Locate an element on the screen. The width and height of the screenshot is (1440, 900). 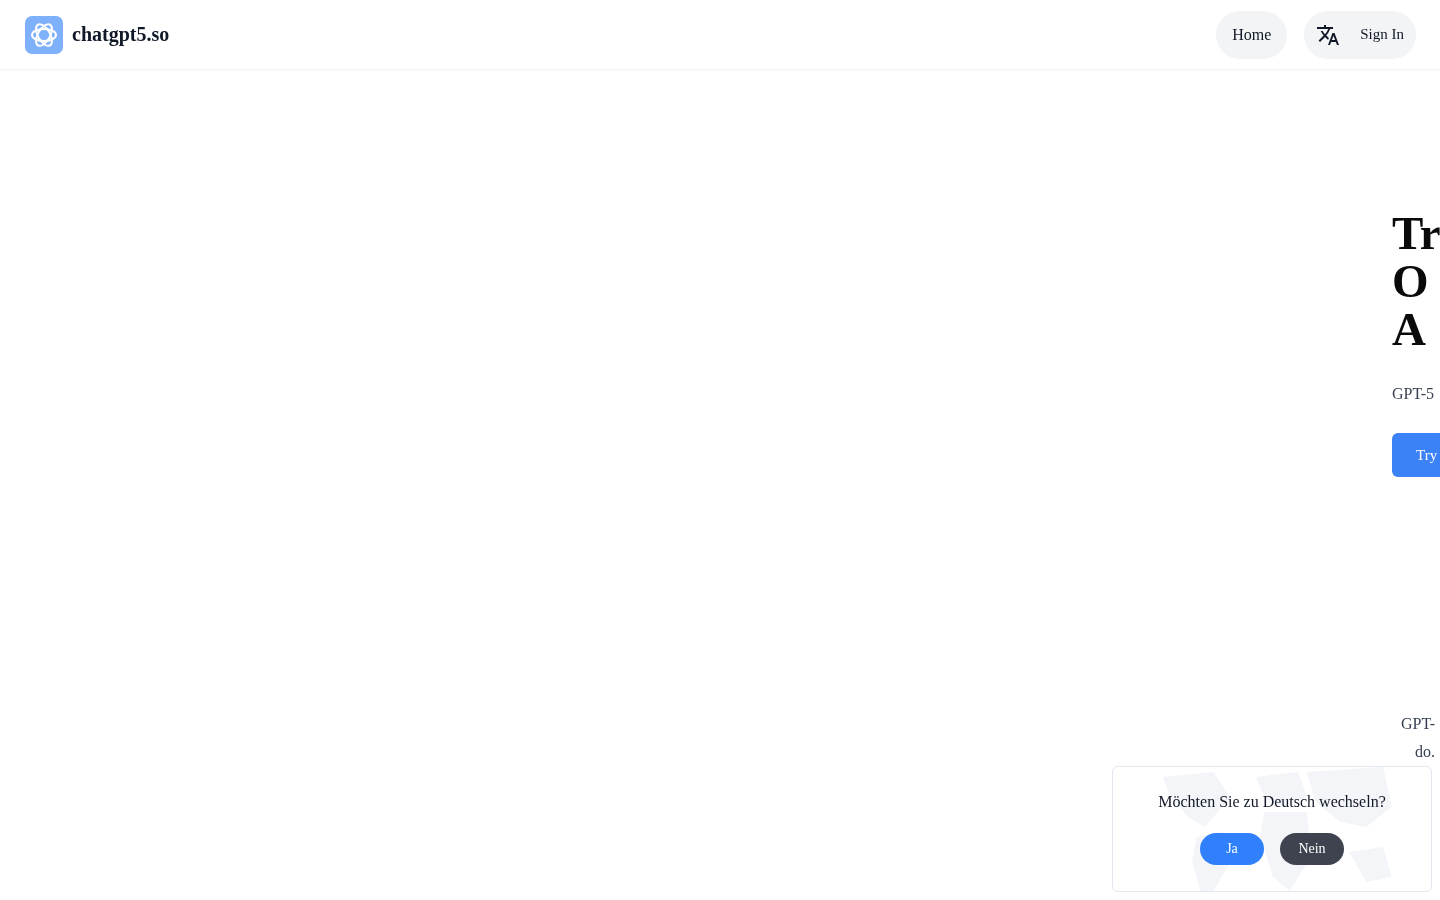
no-button: Nein is located at coordinates (1312, 849).